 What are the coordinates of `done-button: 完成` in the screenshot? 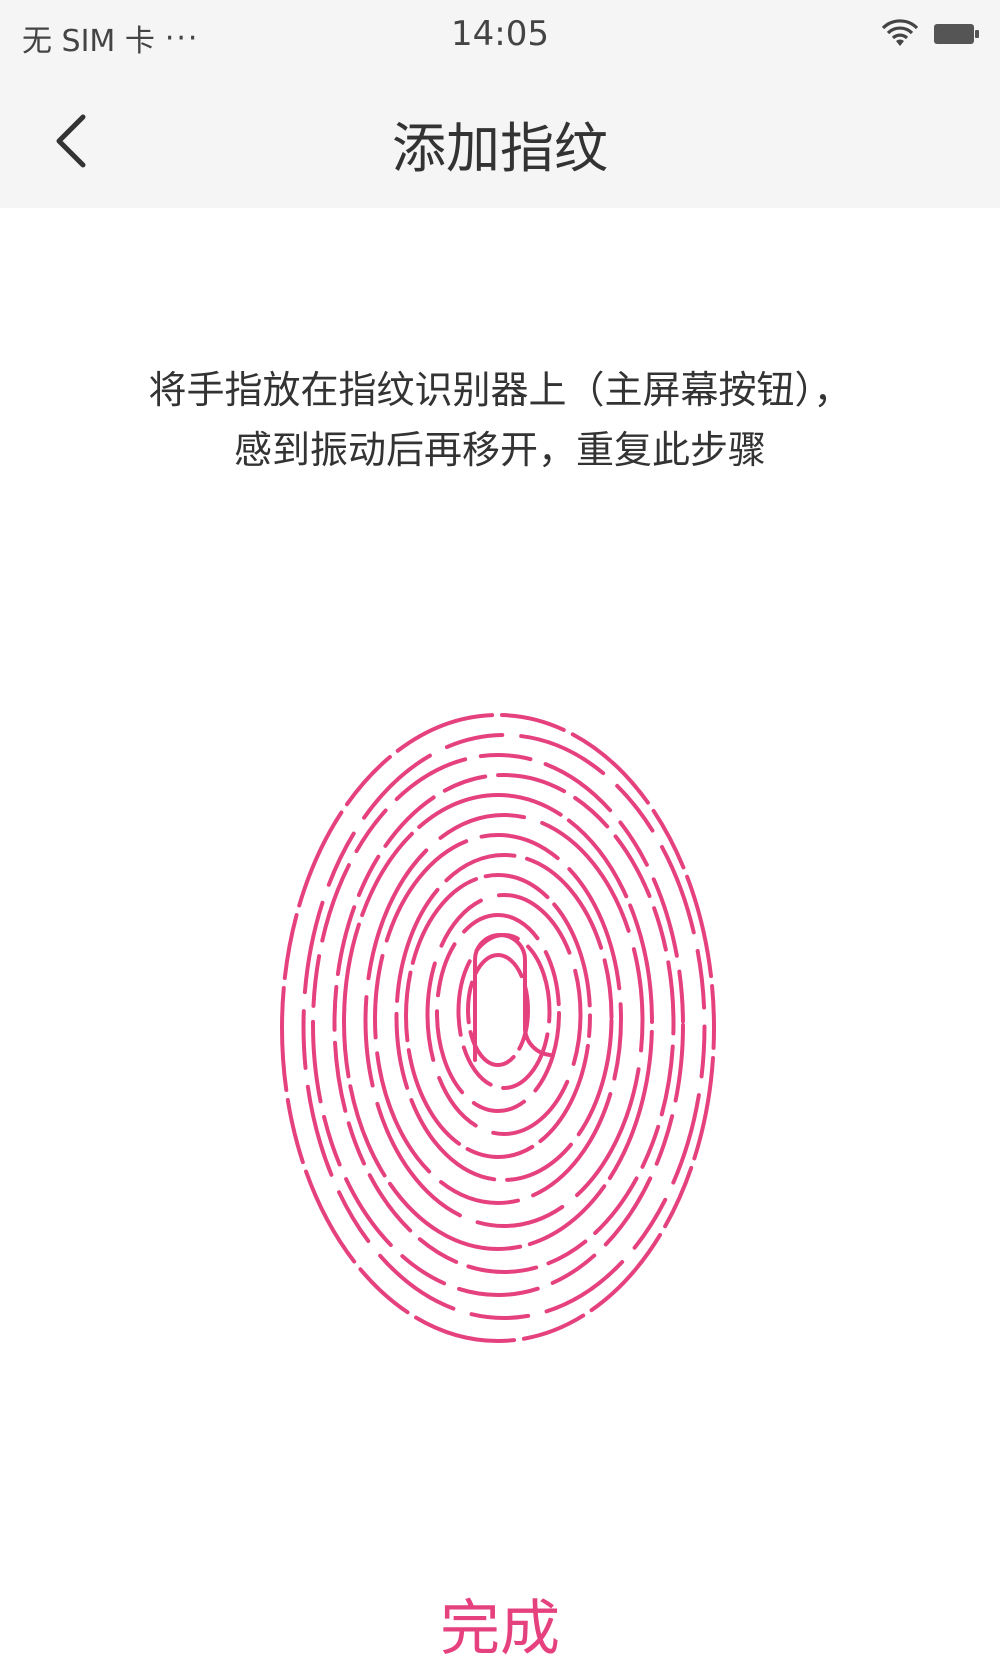 It's located at (500, 1619).